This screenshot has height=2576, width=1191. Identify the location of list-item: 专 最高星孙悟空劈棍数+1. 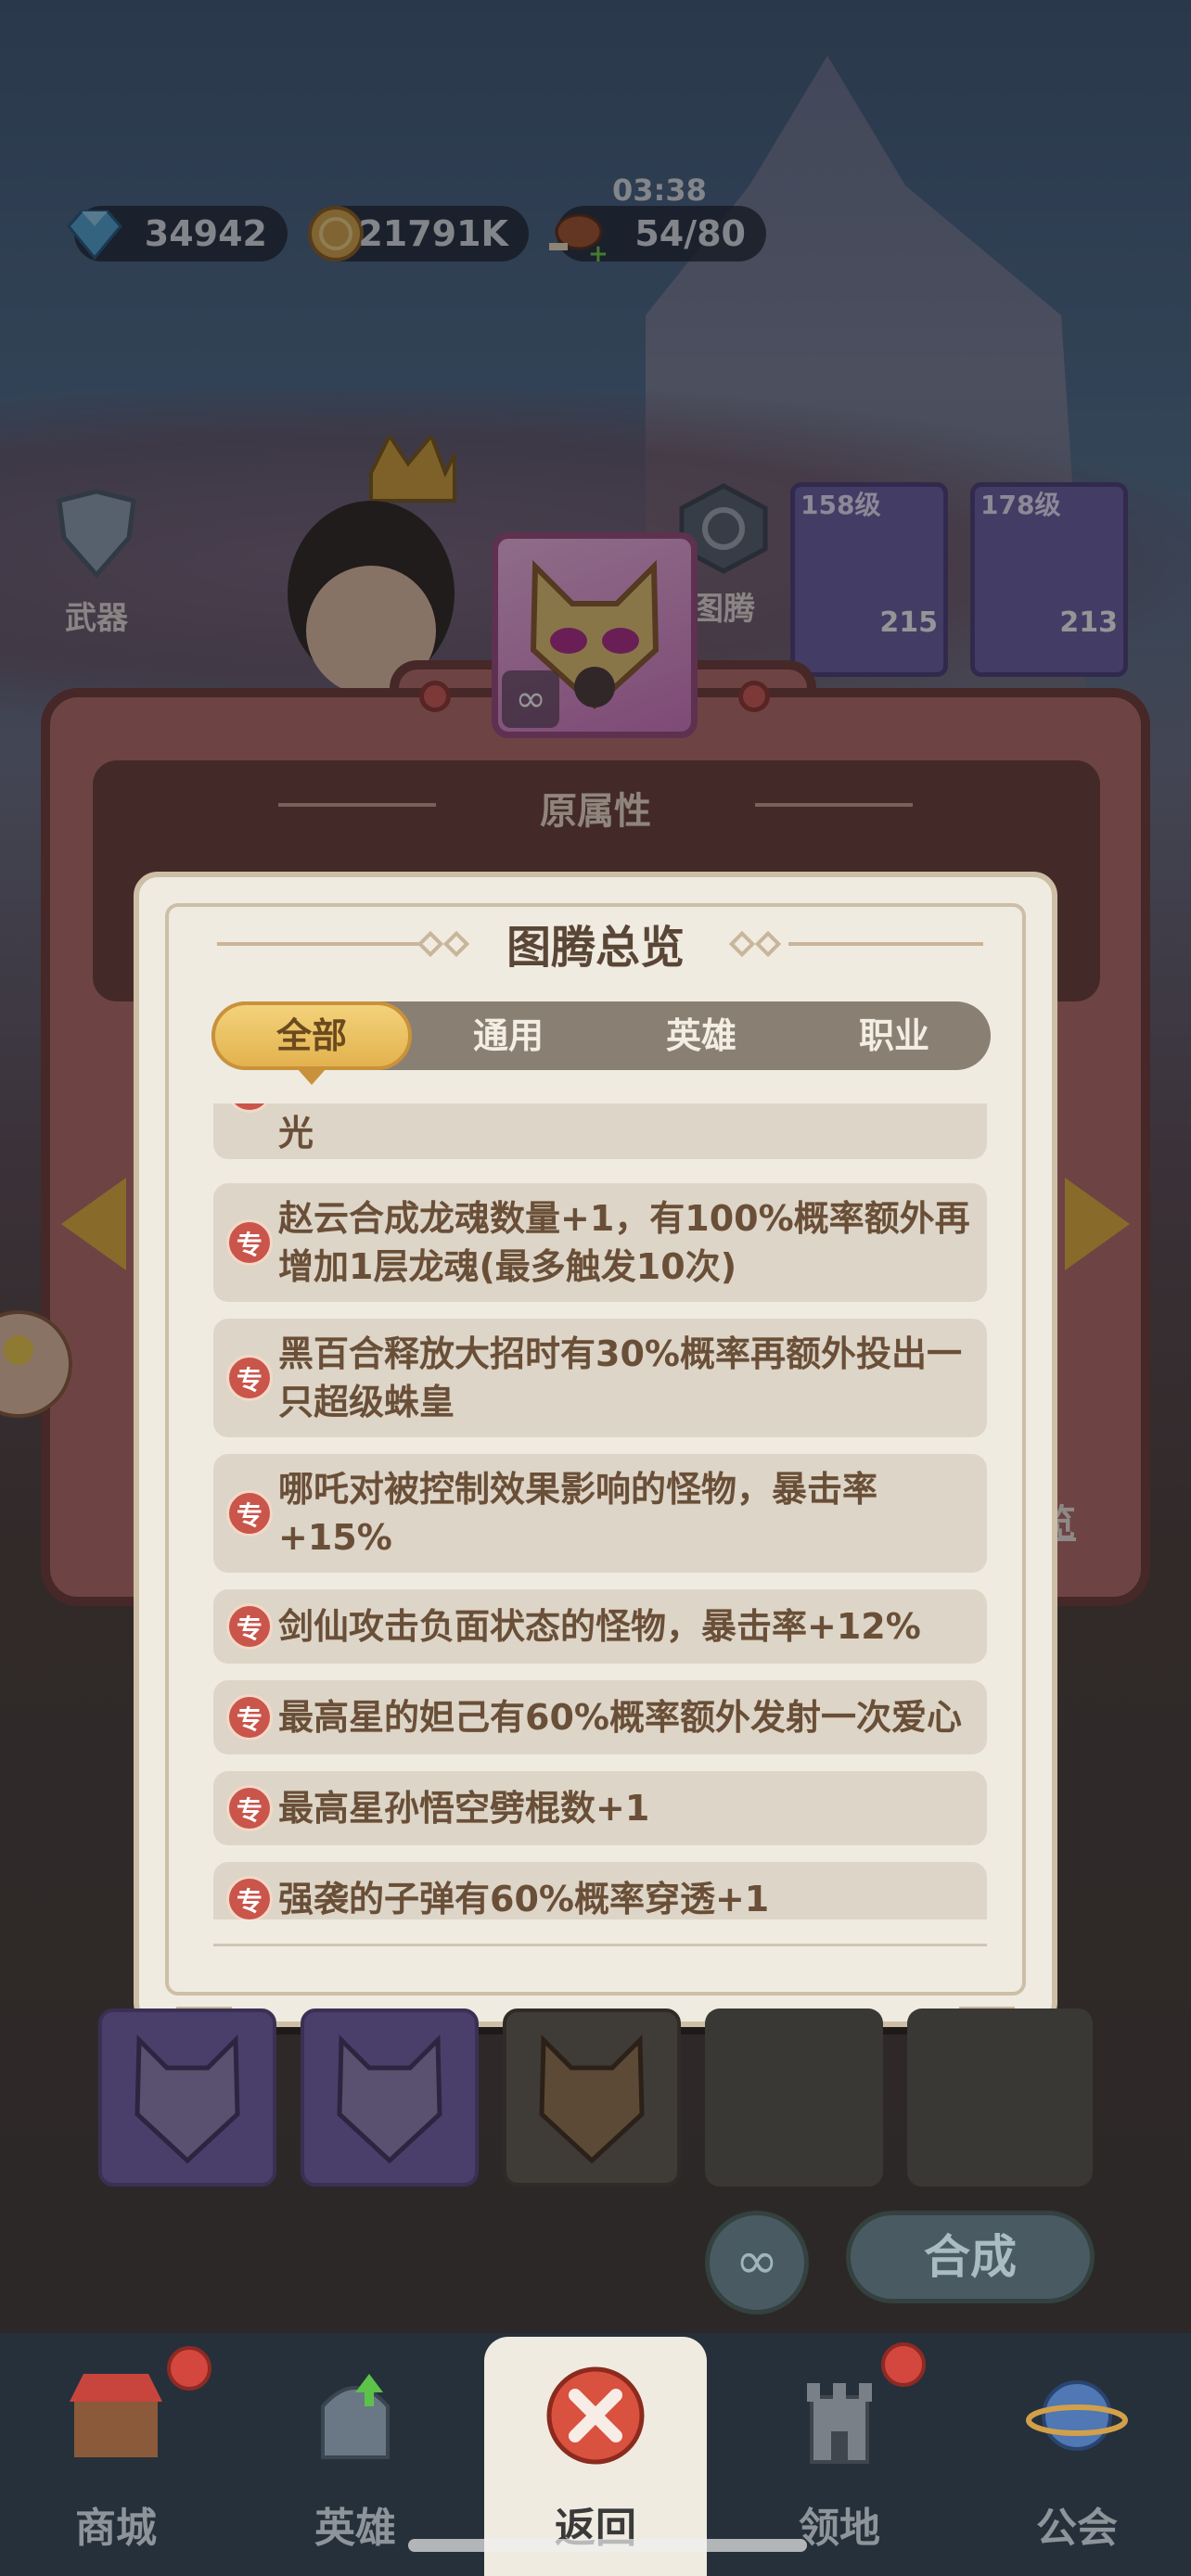
(600, 1808).